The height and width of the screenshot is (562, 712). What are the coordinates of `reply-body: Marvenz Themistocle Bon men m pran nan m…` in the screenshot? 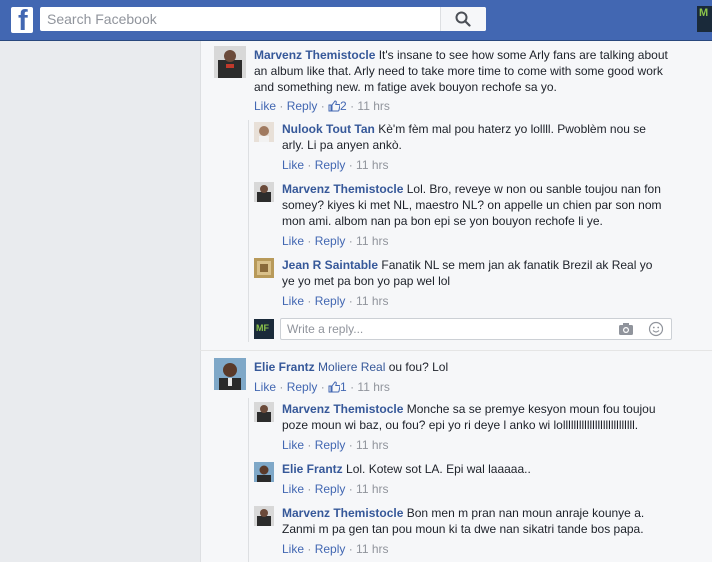 It's located at (475, 521).